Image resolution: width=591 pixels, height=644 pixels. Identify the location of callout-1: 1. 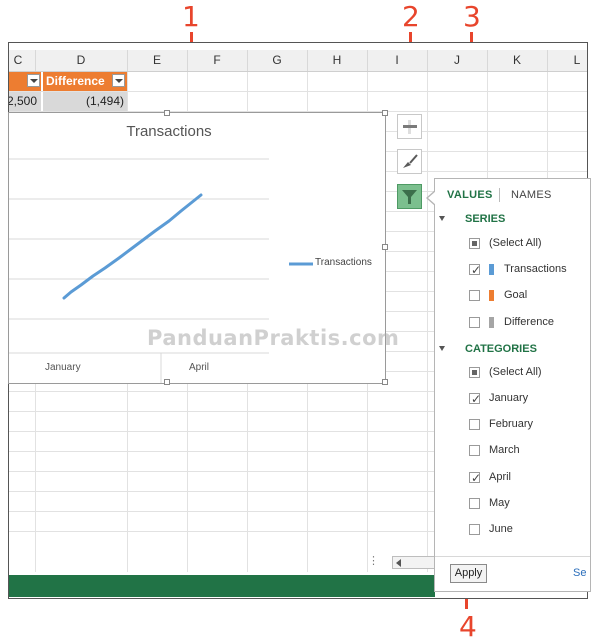
(191, 16).